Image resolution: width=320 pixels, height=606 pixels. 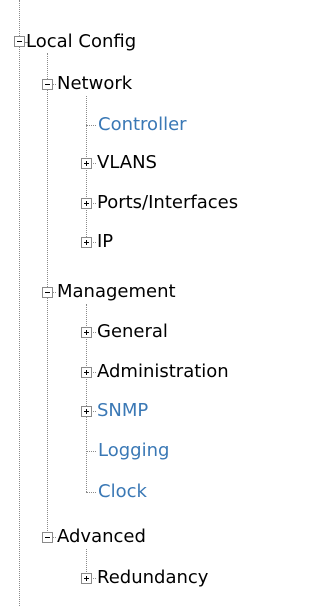 What do you see at coordinates (116, 292) in the screenshot?
I see `tree-node-management: Management` at bounding box center [116, 292].